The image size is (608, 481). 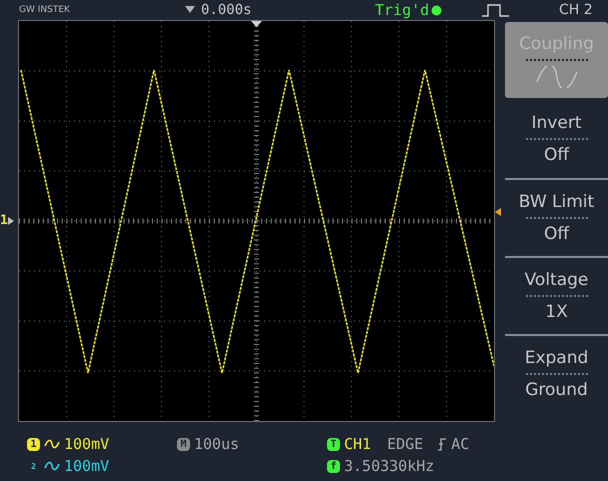 What do you see at coordinates (33, 444) in the screenshot?
I see `channel-badge: 1` at bounding box center [33, 444].